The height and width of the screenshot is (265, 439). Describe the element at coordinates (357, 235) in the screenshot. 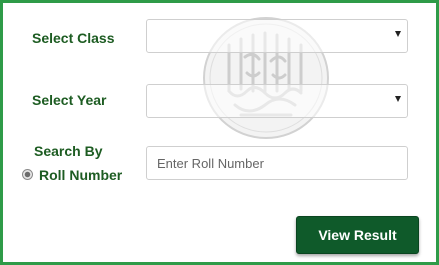

I see `view-result-button: View Result` at that location.